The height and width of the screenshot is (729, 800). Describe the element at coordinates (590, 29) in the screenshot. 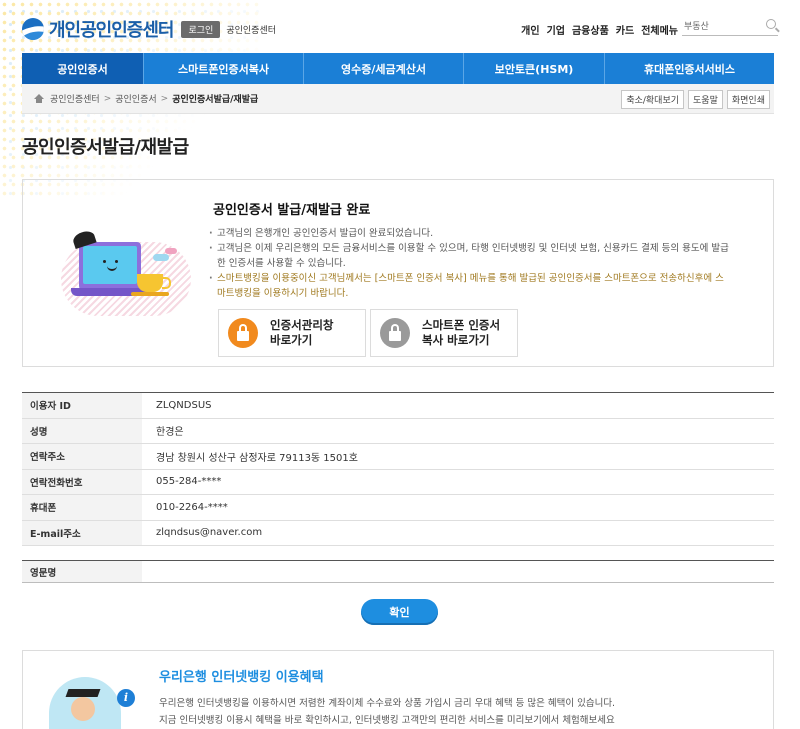

I see `top-link-products: 금융상품` at that location.